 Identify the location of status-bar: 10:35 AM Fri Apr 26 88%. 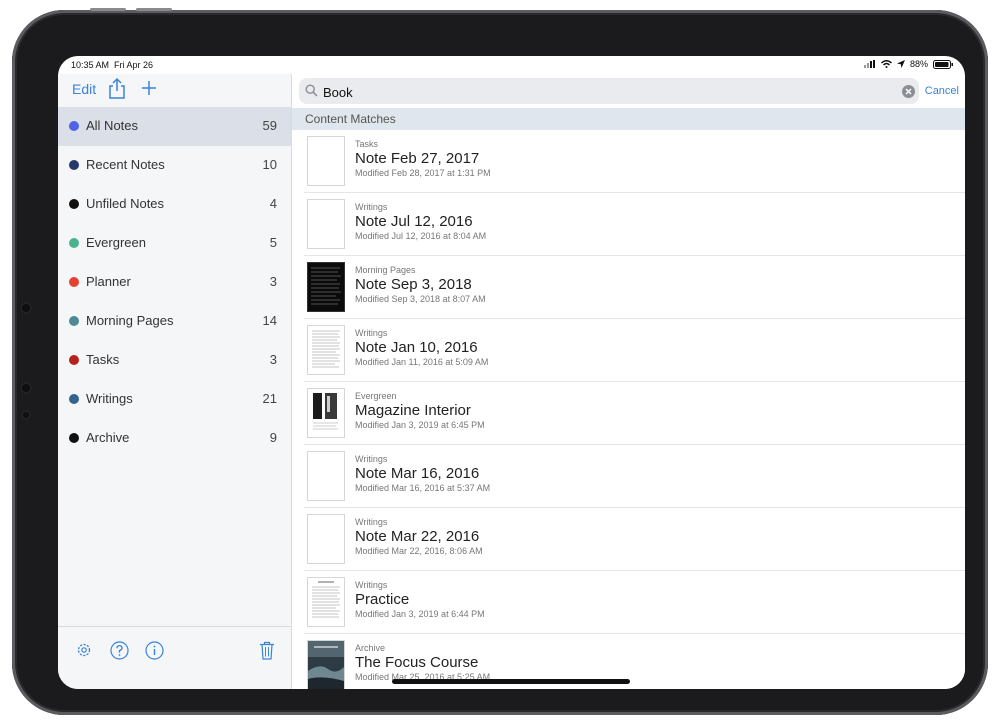
(511, 65).